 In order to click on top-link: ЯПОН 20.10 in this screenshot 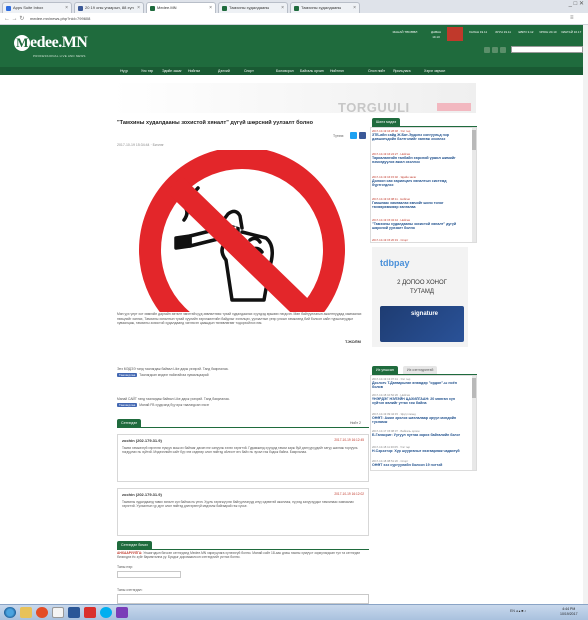, I will do `click(548, 33)`.